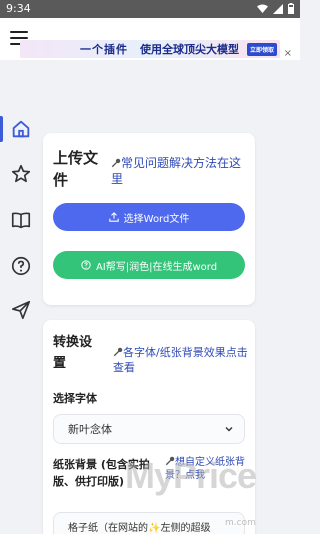  I want to click on book-icon, so click(21, 220).